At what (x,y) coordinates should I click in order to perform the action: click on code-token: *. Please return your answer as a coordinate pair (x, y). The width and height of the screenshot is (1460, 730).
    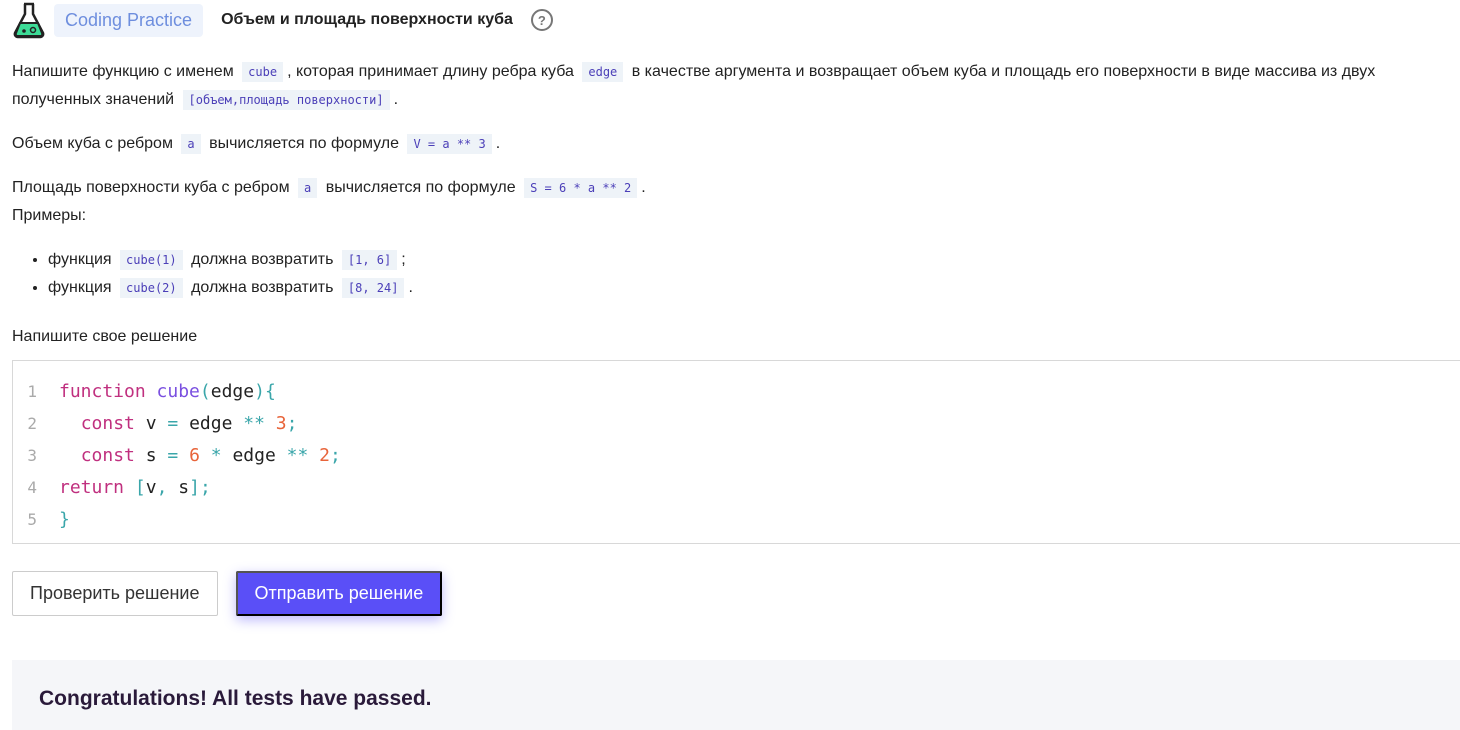
    Looking at the image, I should click on (216, 455).